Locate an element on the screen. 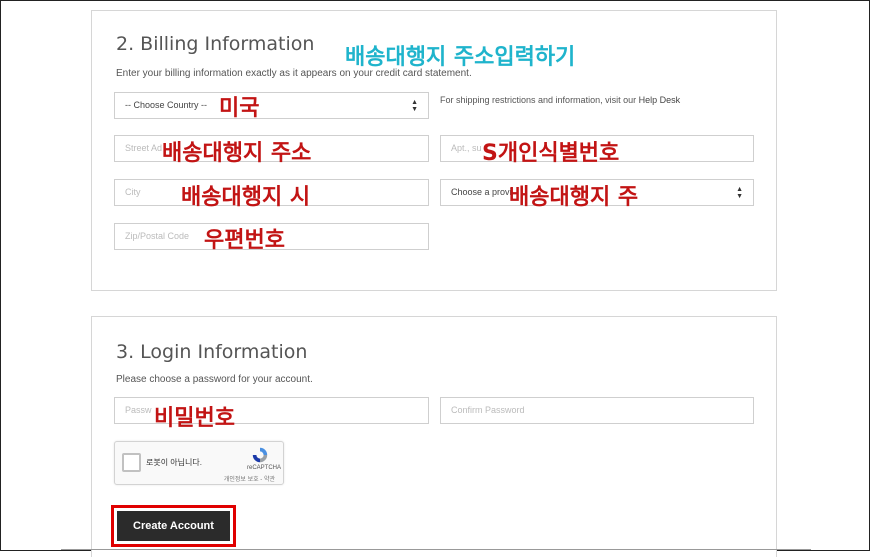 The width and height of the screenshot is (870, 557). annotation-province: 배송대행지 주 is located at coordinates (574, 197).